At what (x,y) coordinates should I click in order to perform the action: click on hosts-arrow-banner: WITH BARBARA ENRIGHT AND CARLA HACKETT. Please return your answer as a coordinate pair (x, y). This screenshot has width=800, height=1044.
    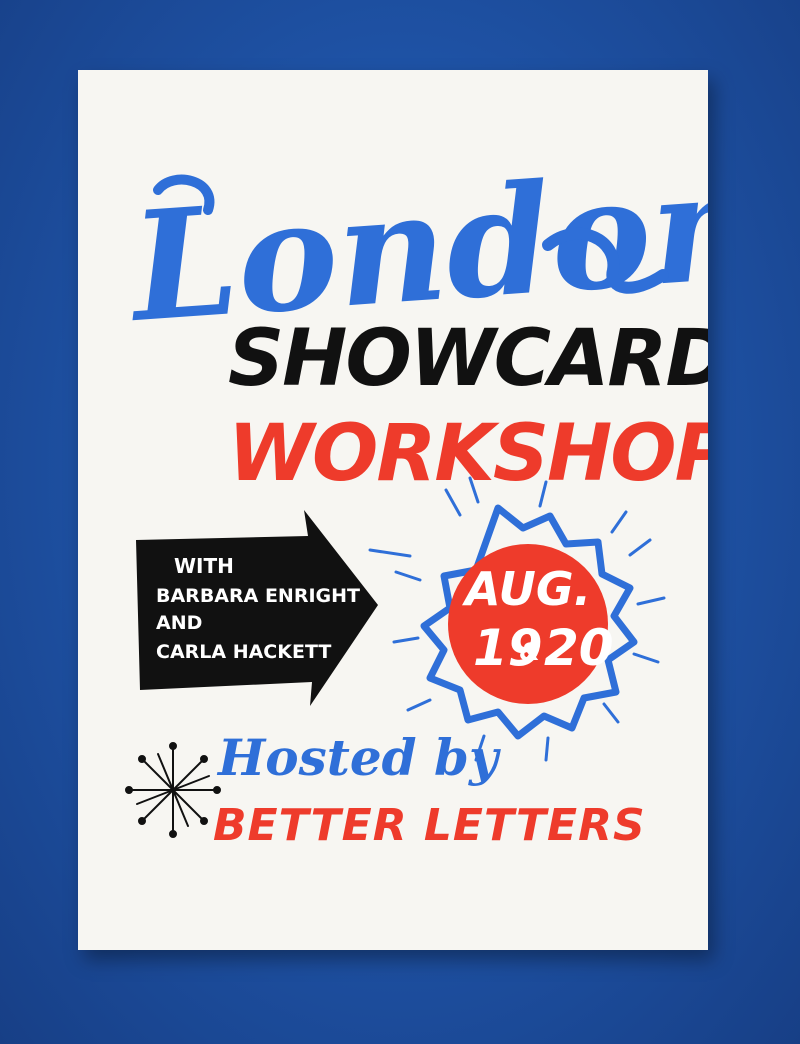
    Looking at the image, I should click on (257, 608).